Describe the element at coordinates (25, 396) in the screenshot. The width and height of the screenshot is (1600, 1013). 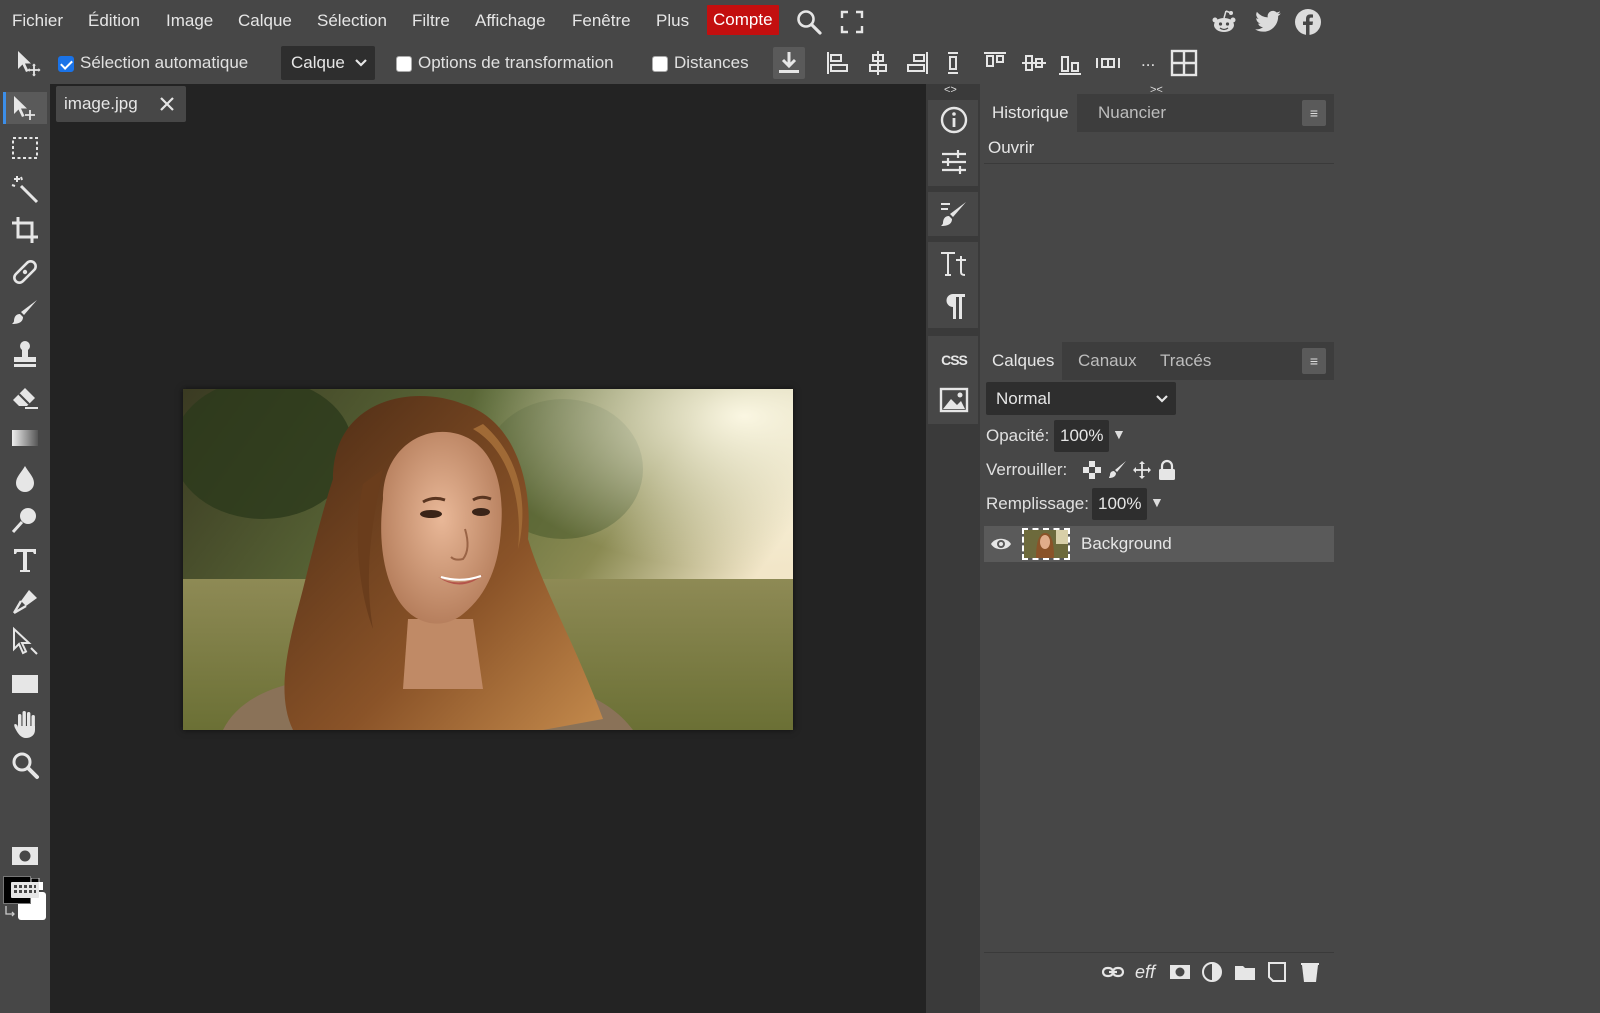
I see `eraser-tool-icon` at that location.